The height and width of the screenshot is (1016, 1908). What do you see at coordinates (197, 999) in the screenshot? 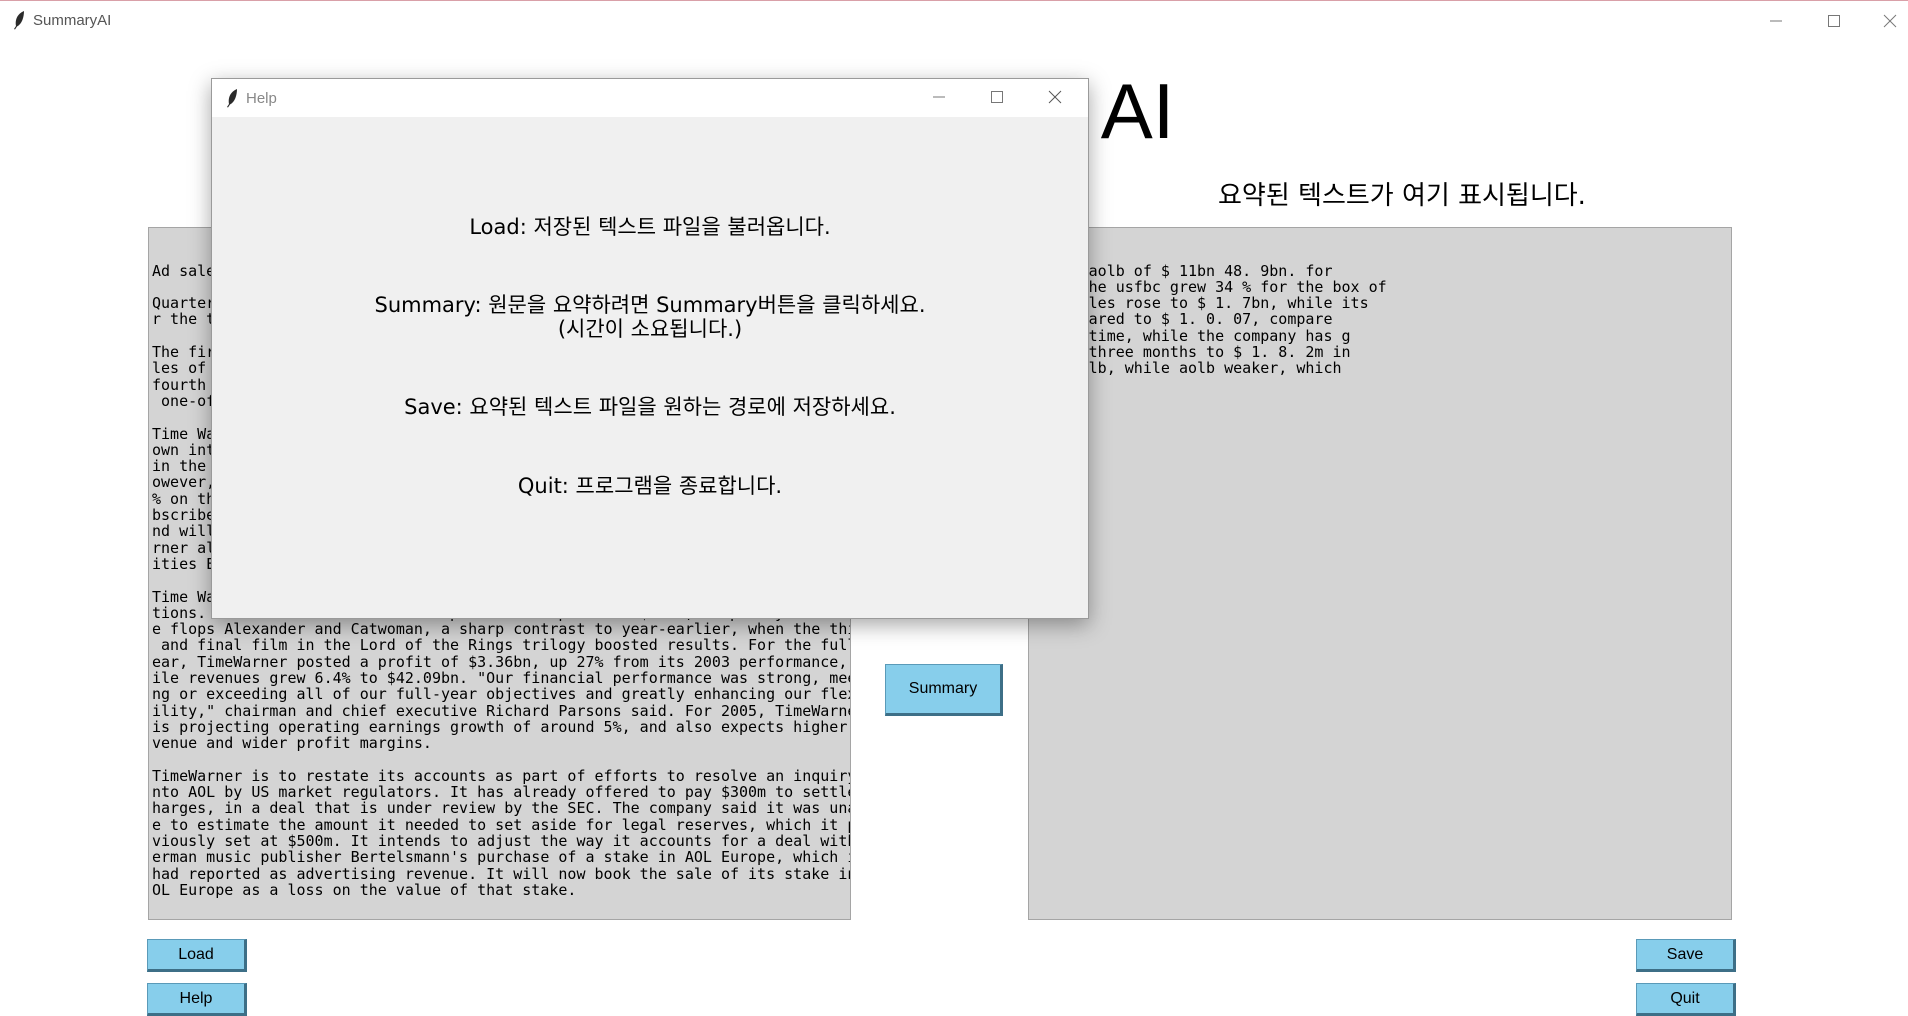
I see `help-button: Help` at bounding box center [197, 999].